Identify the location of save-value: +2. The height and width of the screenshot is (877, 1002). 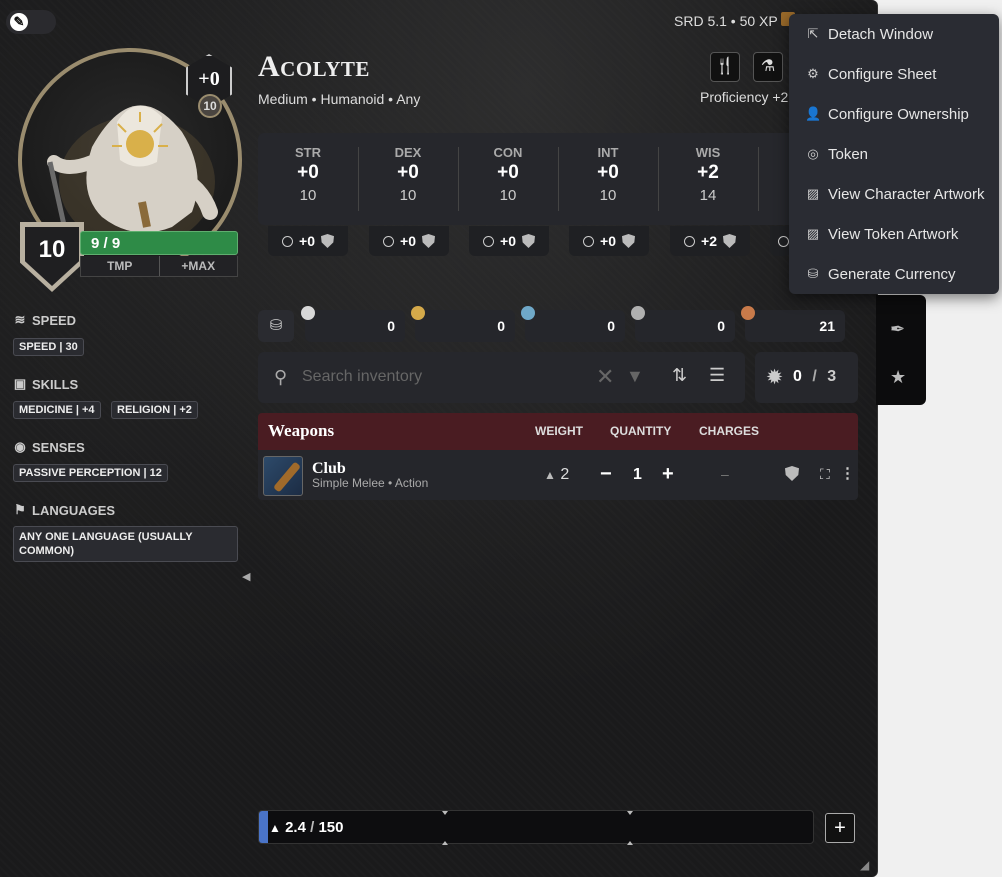
(709, 241).